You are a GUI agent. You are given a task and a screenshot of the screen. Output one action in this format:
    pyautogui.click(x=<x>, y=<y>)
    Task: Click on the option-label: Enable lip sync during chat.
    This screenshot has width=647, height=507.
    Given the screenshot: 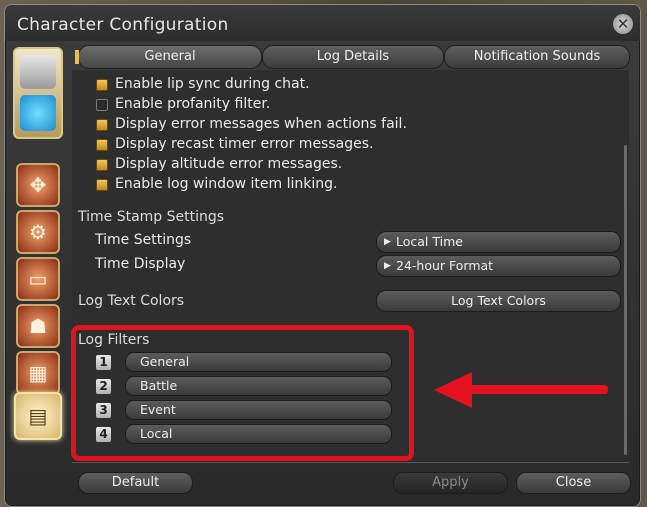 What is the action you would take?
    pyautogui.click(x=212, y=84)
    